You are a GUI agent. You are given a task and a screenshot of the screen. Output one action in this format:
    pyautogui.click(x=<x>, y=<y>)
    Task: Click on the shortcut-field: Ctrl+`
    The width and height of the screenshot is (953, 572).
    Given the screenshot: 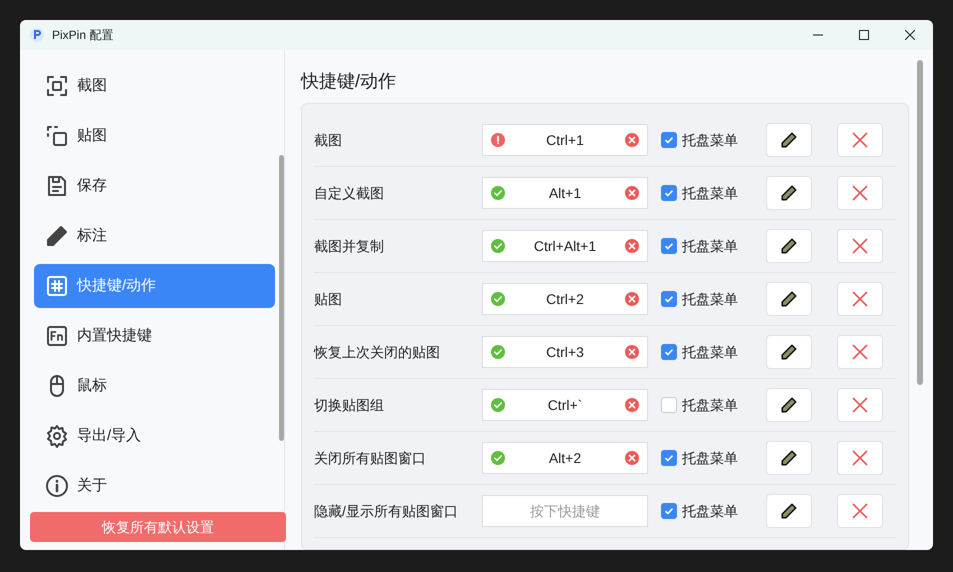 What is the action you would take?
    pyautogui.click(x=565, y=405)
    